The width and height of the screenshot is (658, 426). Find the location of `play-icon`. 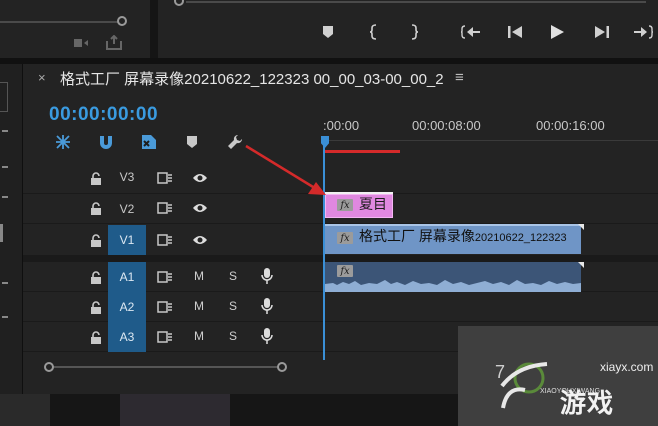

play-icon is located at coordinates (557, 32).